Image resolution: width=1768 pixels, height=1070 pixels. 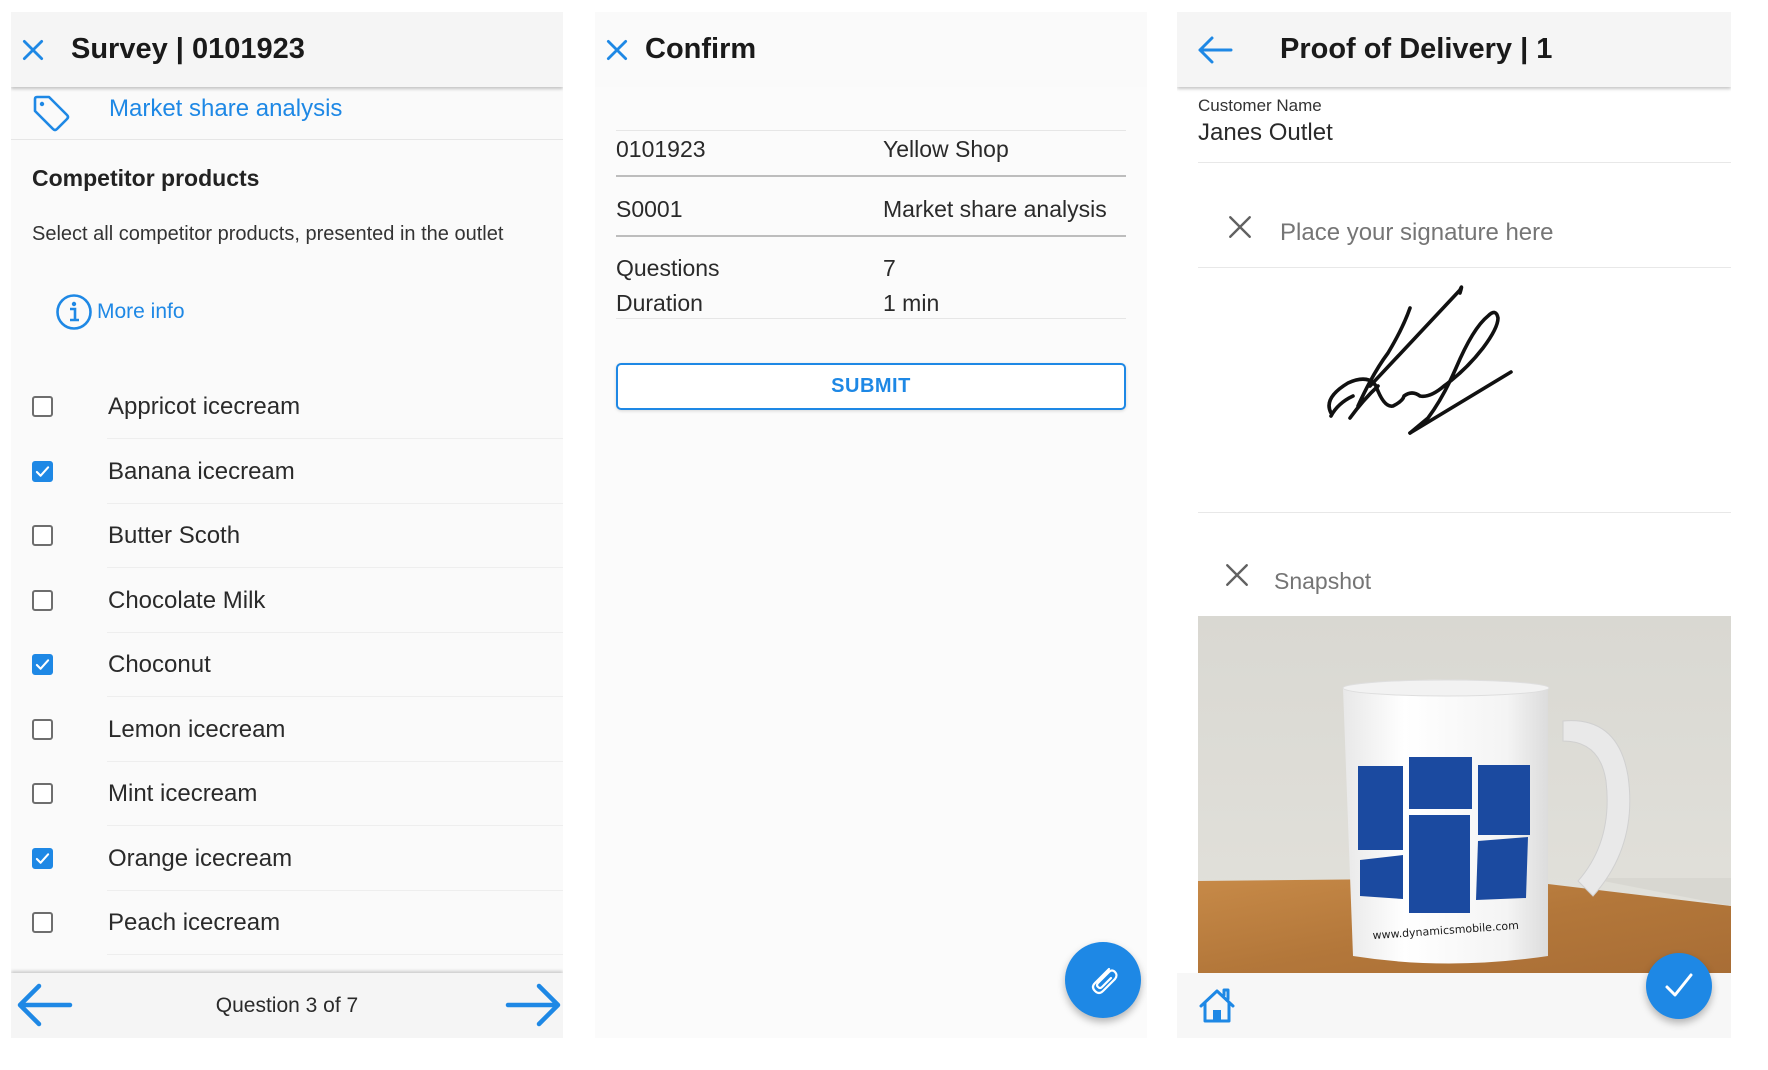 I want to click on summary-row: S0001 Market share analysis, so click(x=871, y=209).